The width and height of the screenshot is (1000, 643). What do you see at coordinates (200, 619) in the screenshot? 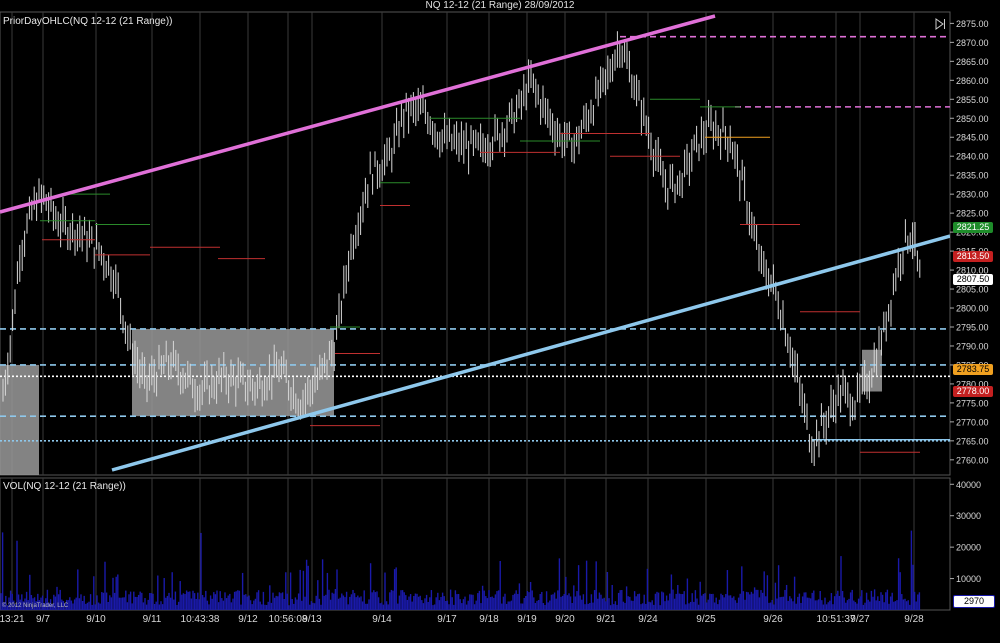
I see `x-tick-label: 10:43:38` at bounding box center [200, 619].